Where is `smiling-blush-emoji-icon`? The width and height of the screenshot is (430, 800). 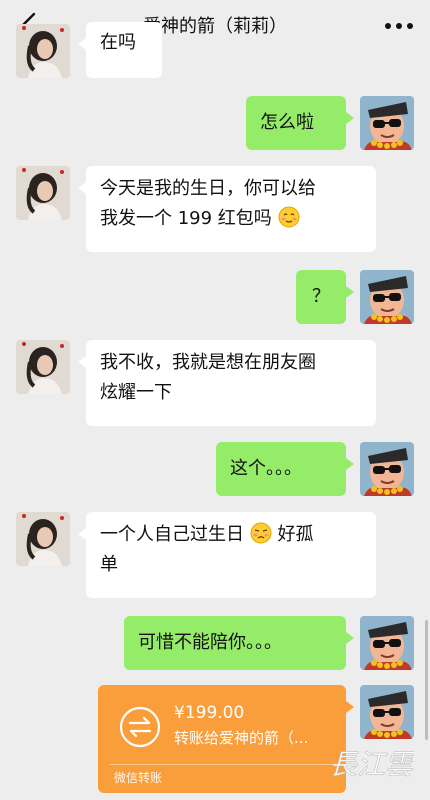 smiling-blush-emoji-icon is located at coordinates (289, 217).